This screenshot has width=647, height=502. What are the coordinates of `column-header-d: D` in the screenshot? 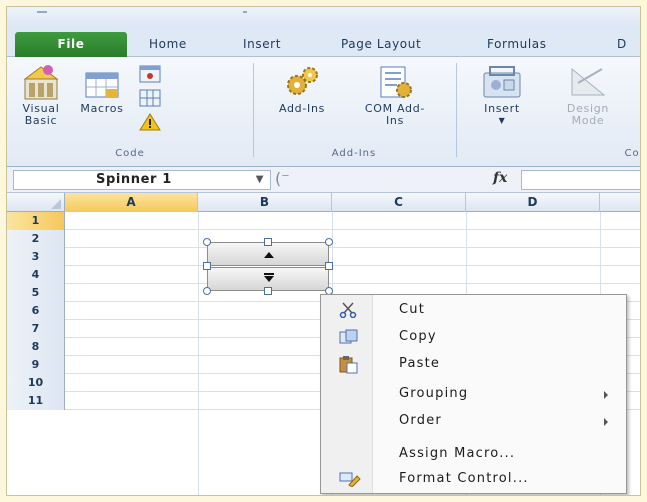 It's located at (533, 202).